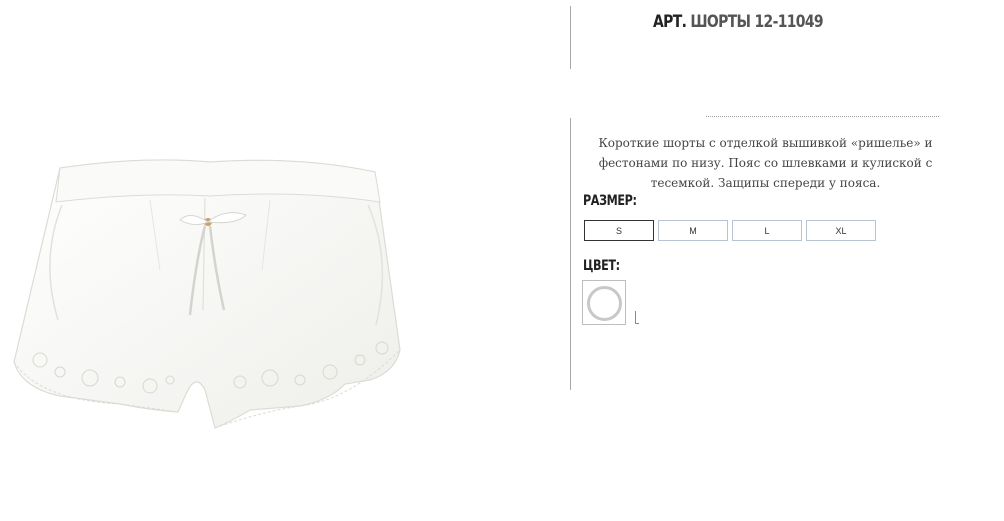 Image resolution: width=1004 pixels, height=521 pixels. Describe the element at coordinates (730, 230) in the screenshot. I see `size-options: S M L XL` at that location.